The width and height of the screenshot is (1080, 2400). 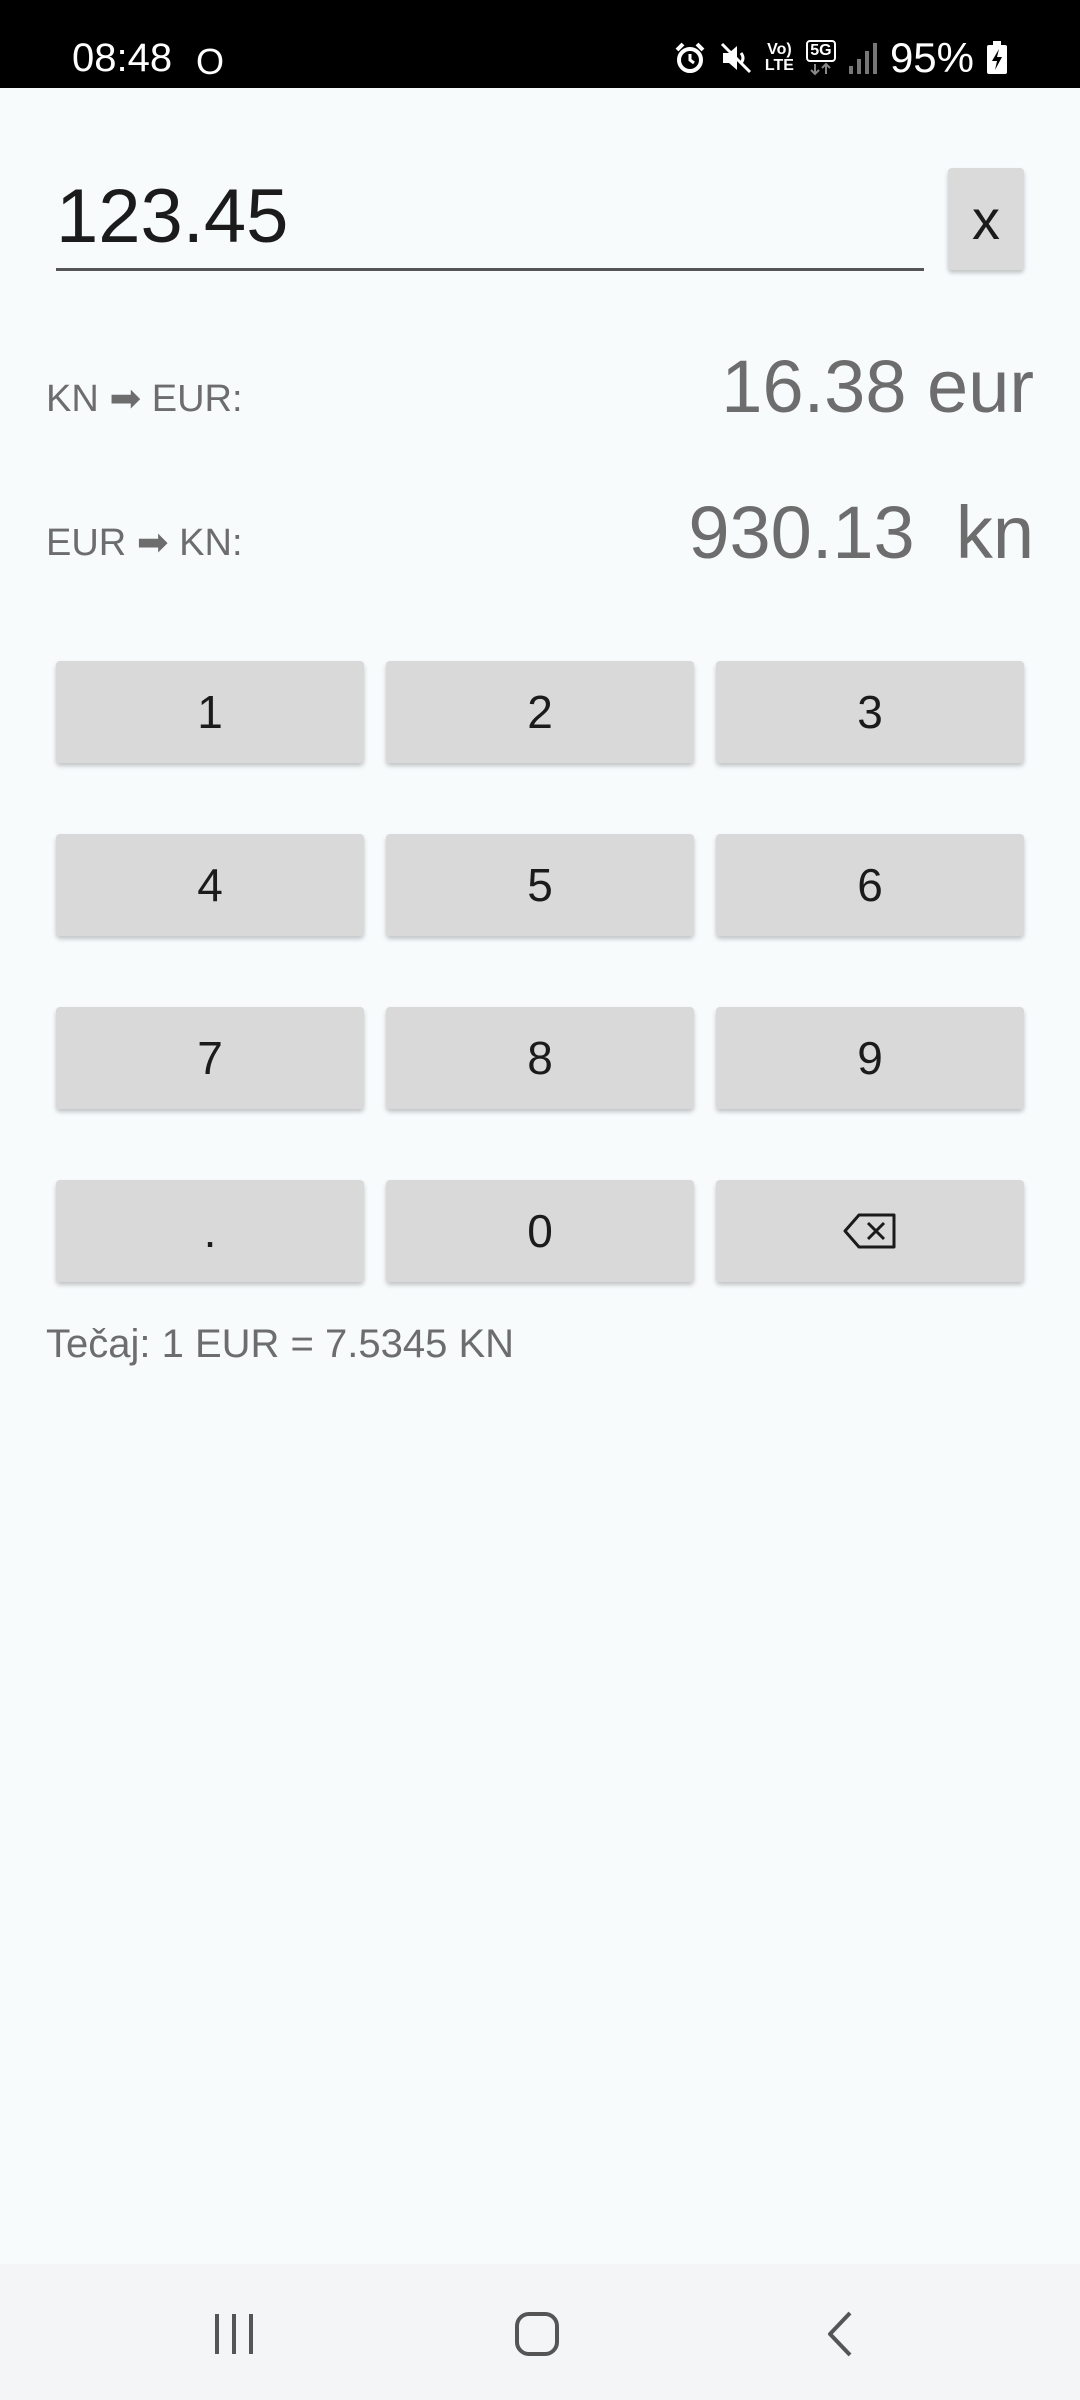 I want to click on battery-charging-icon, so click(x=997, y=58).